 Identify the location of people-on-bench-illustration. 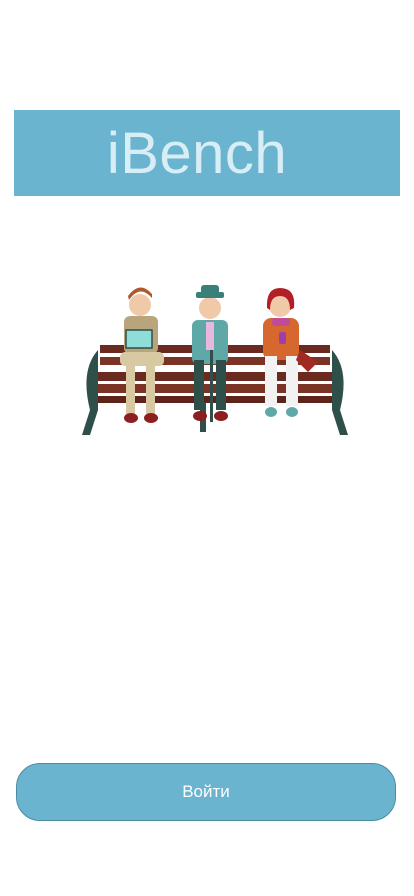
(215, 360).